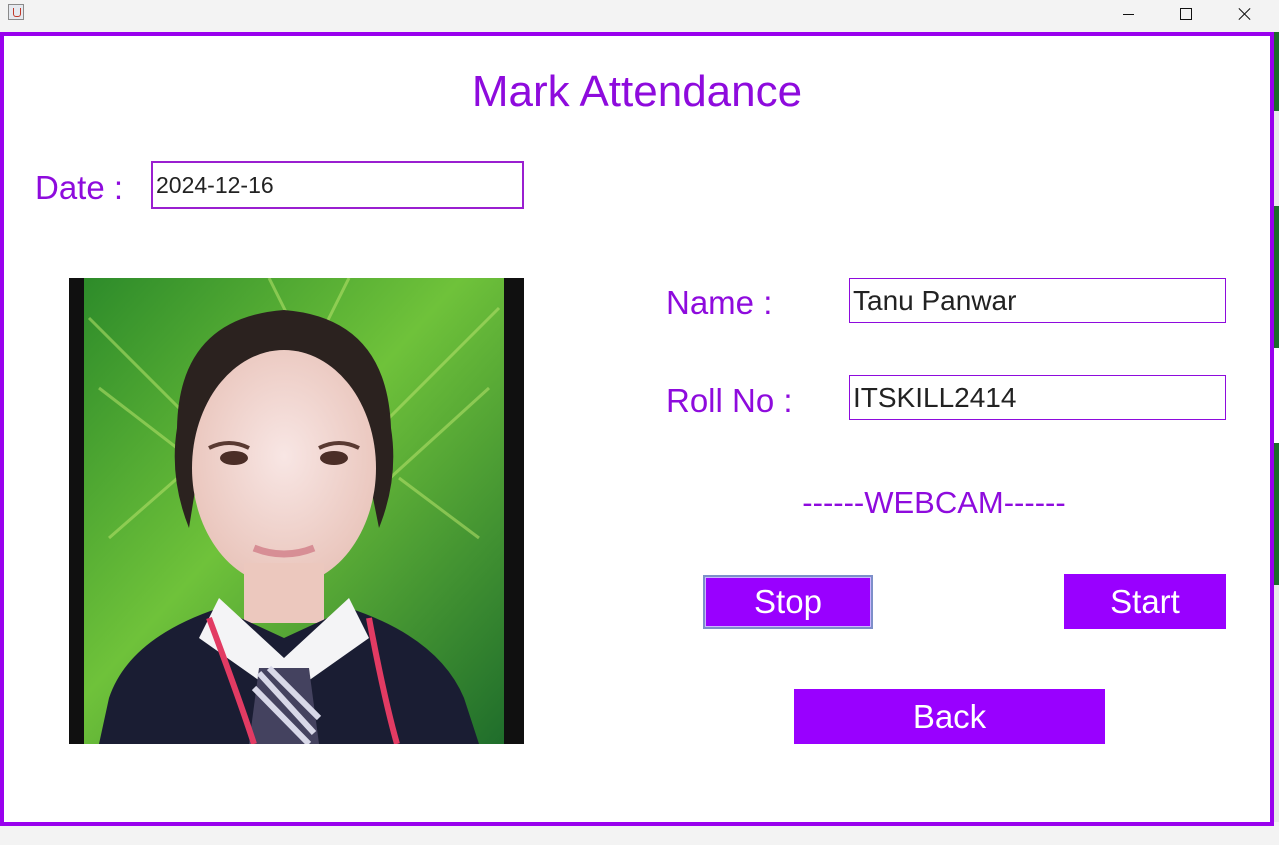 The width and height of the screenshot is (1279, 845). I want to click on maximize-button, so click(1186, 14).